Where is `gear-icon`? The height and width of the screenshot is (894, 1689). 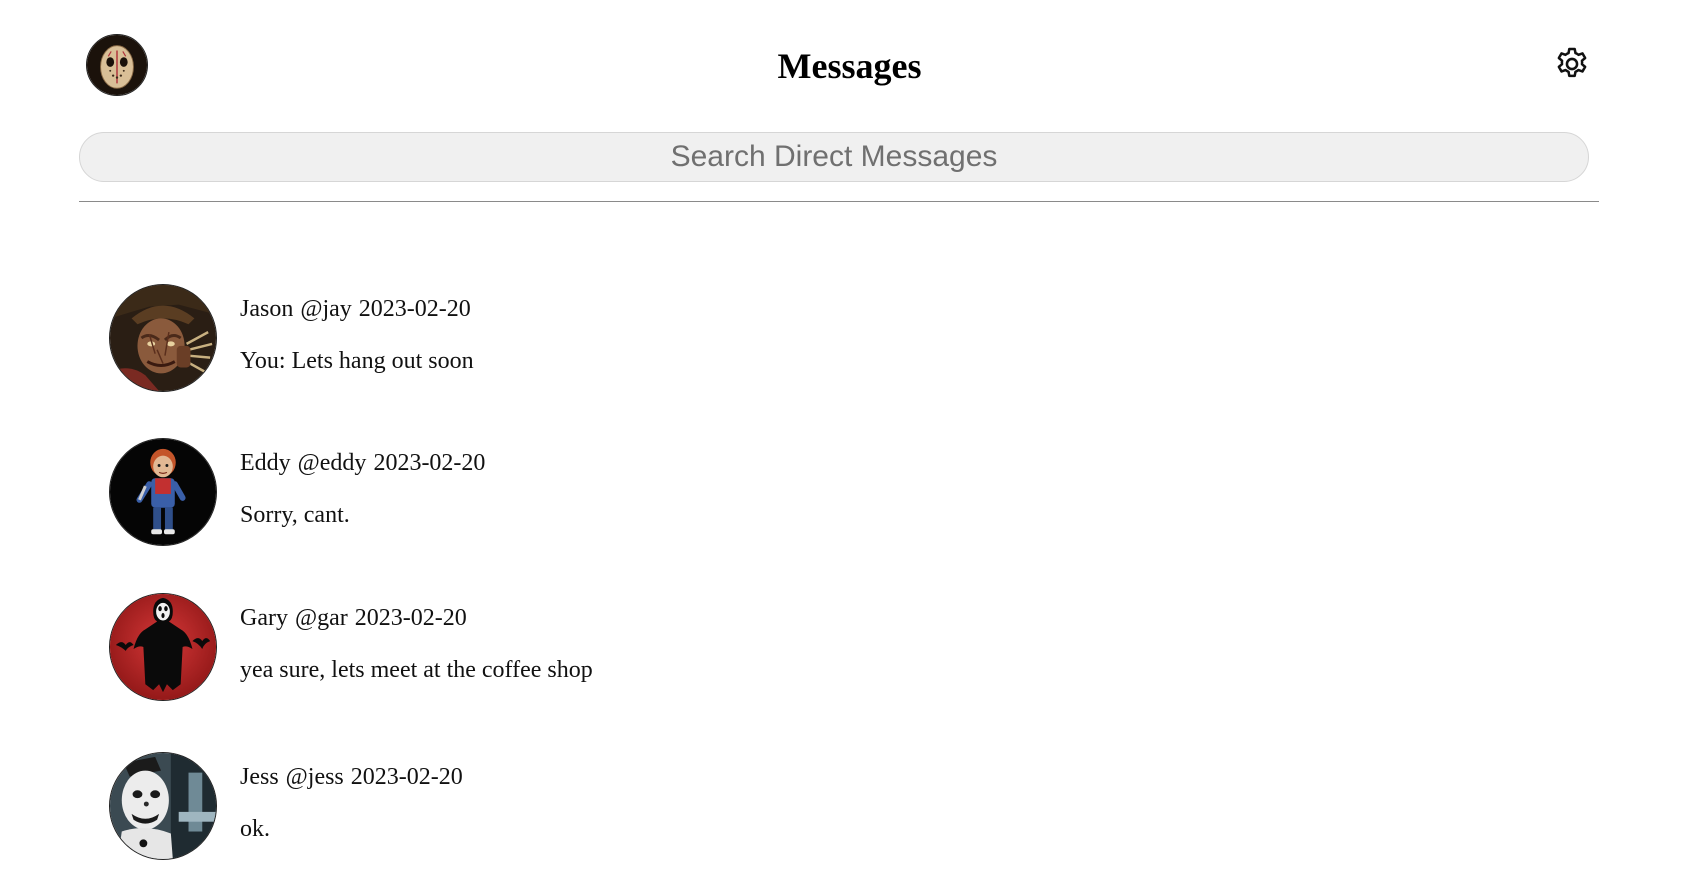 gear-icon is located at coordinates (1572, 62).